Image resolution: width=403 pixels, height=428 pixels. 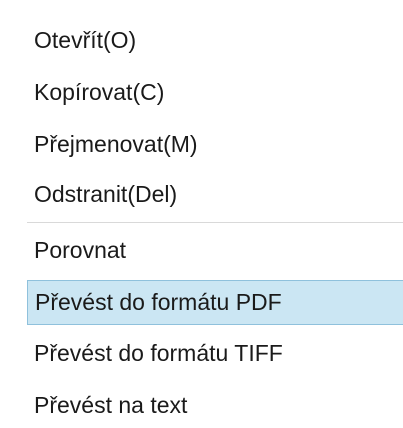 I want to click on menu-item-convert-to-text: Převést na text, so click(x=215, y=405).